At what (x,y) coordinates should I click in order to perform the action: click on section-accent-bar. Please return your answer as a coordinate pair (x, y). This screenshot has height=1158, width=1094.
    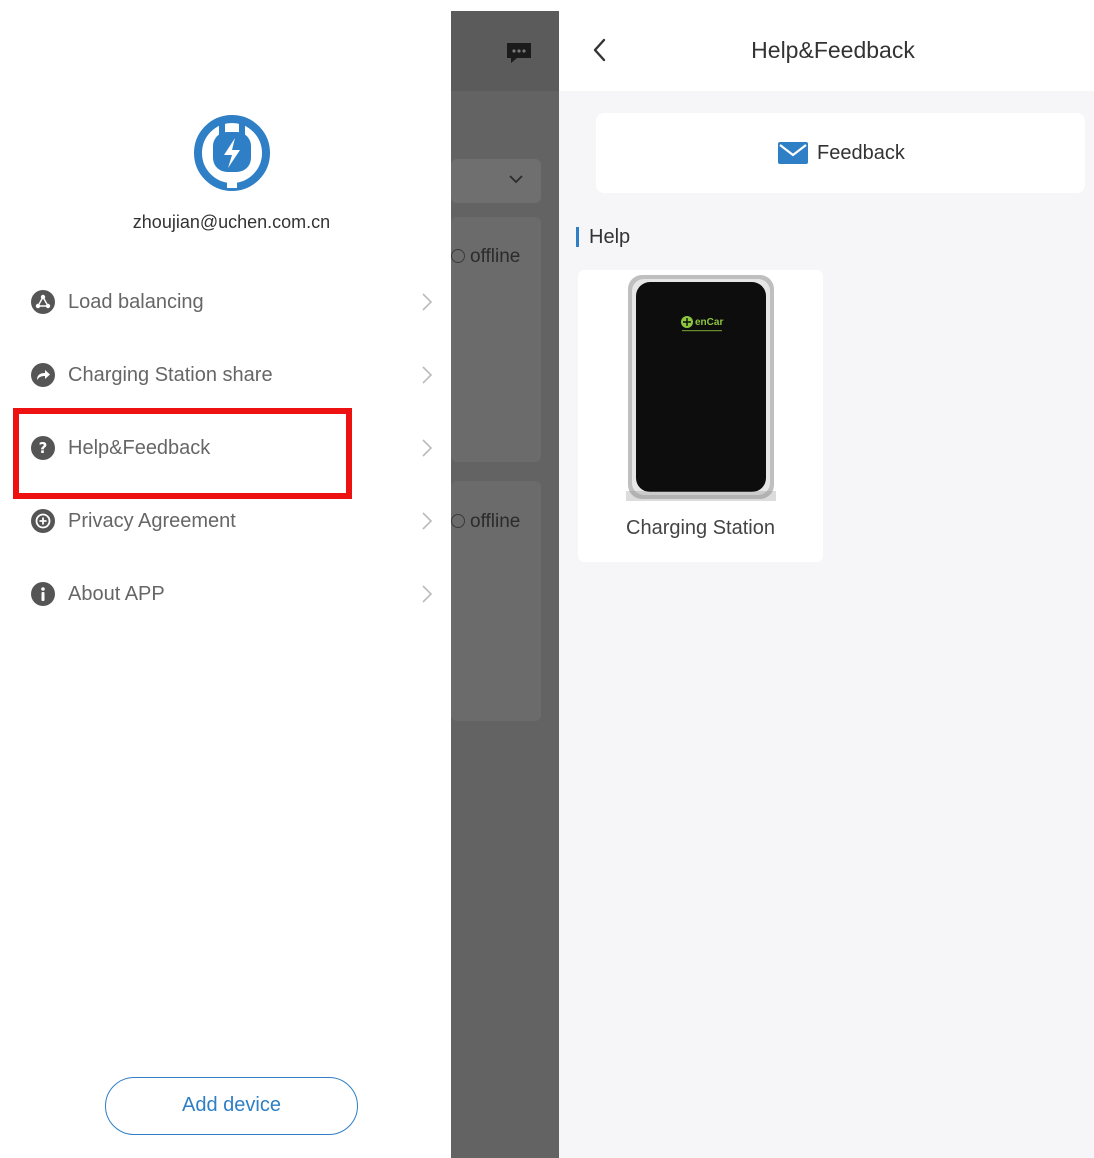
    Looking at the image, I should click on (577, 237).